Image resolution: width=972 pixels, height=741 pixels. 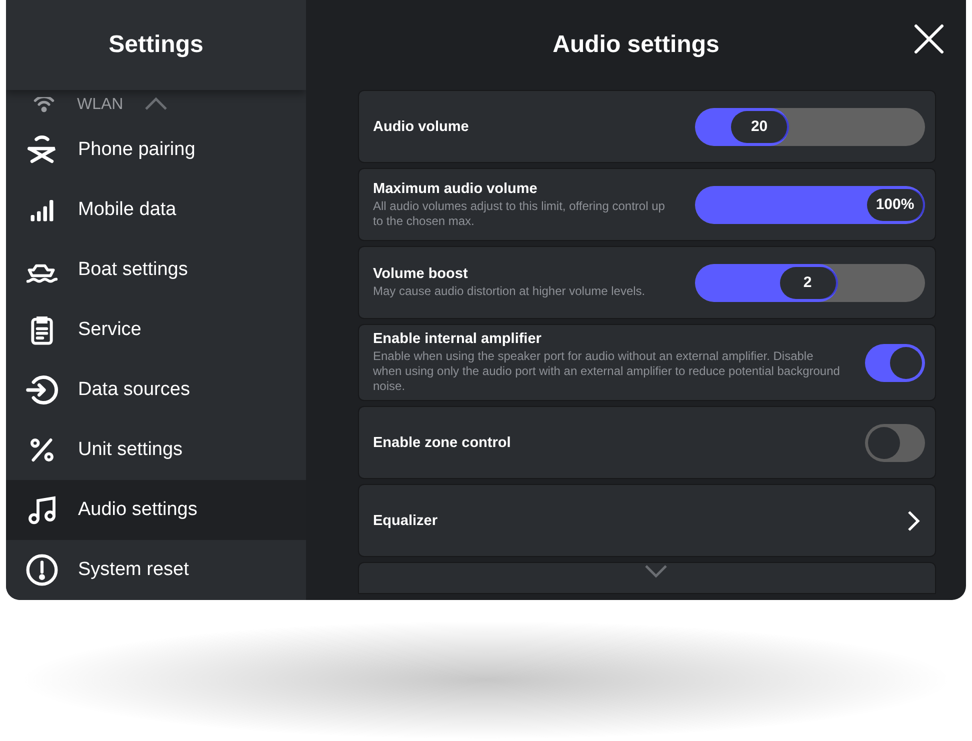 I want to click on setting-description: May cause audio distortion at higher volume levels., so click(x=509, y=291).